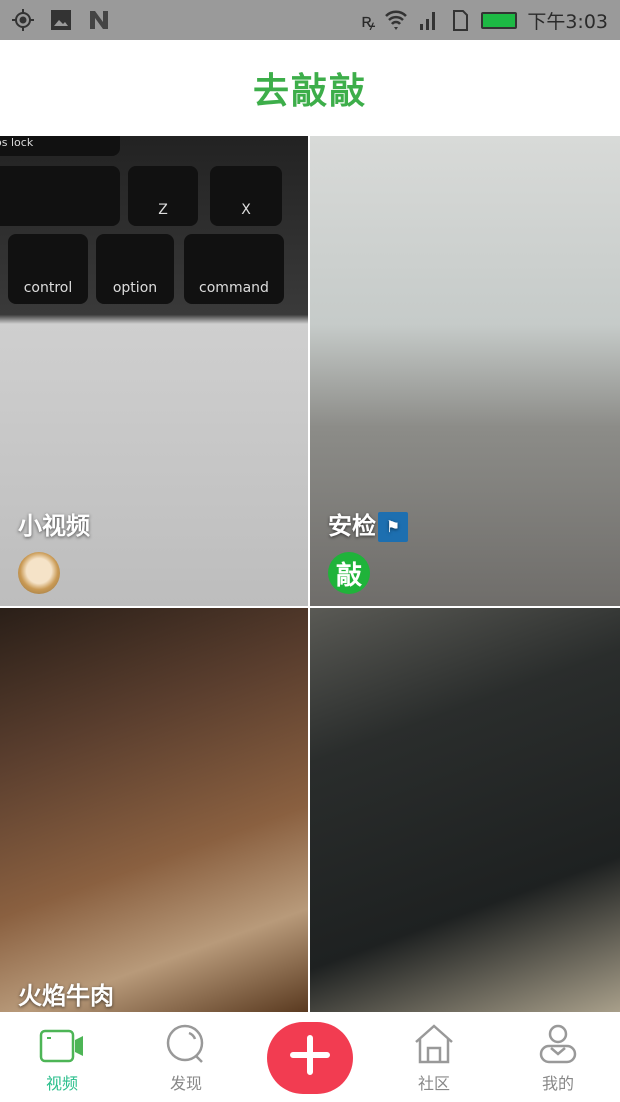 Image resolution: width=620 pixels, height=1102 pixels. Describe the element at coordinates (499, 20) in the screenshot. I see `battery-icon` at that location.